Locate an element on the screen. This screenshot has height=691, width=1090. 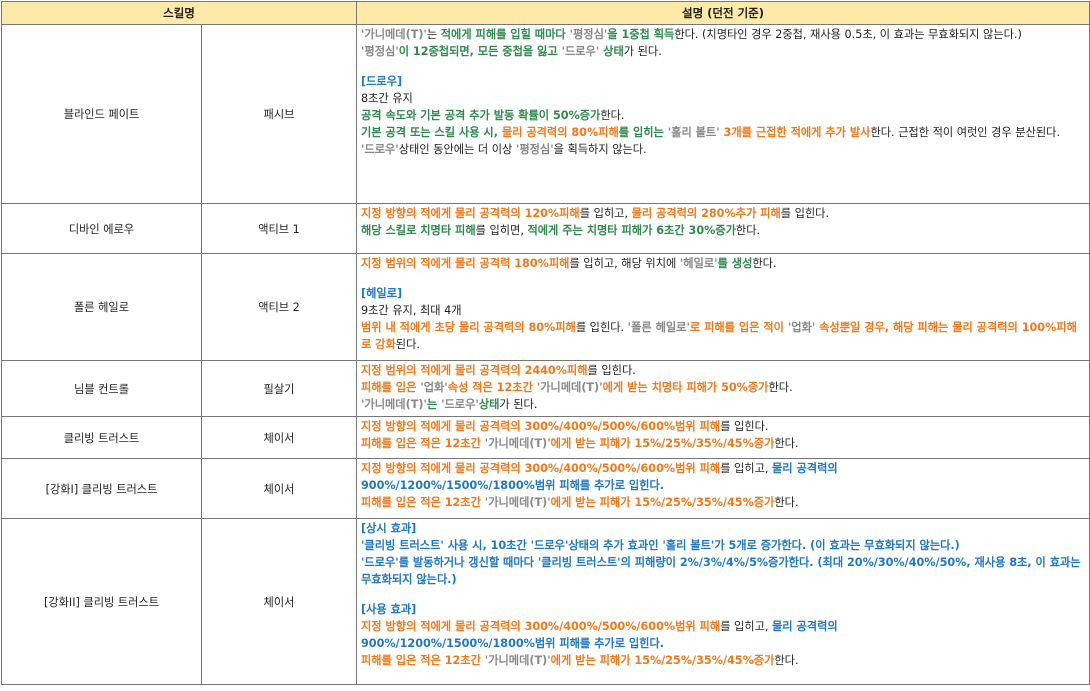
description-line: [상시 효과] is located at coordinates (723, 528).